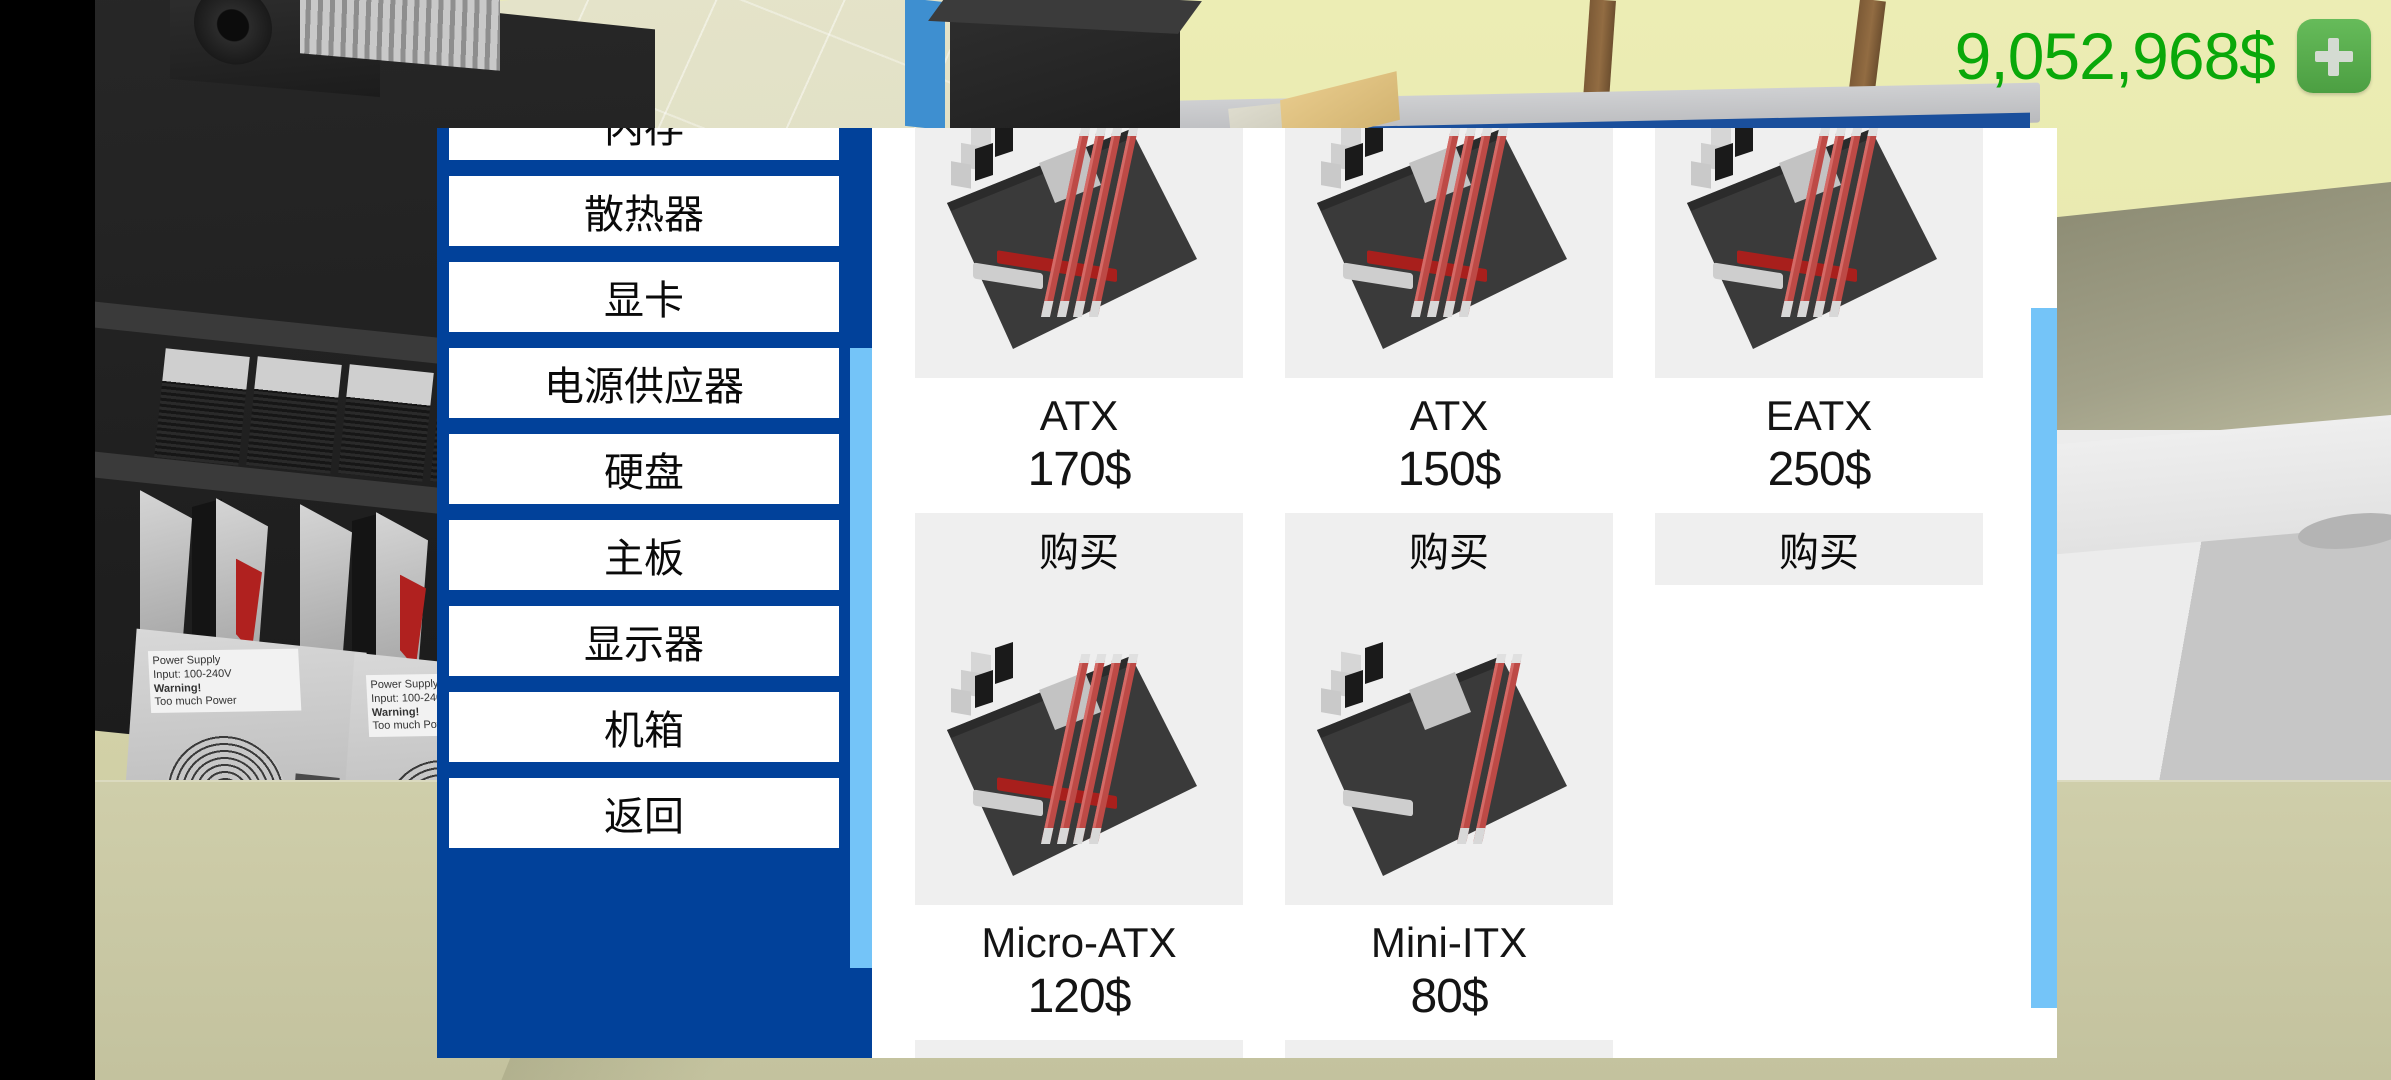 The width and height of the screenshot is (2391, 1080). Describe the element at coordinates (644, 645) in the screenshot. I see `sidebar-item-label: 显示器` at that location.